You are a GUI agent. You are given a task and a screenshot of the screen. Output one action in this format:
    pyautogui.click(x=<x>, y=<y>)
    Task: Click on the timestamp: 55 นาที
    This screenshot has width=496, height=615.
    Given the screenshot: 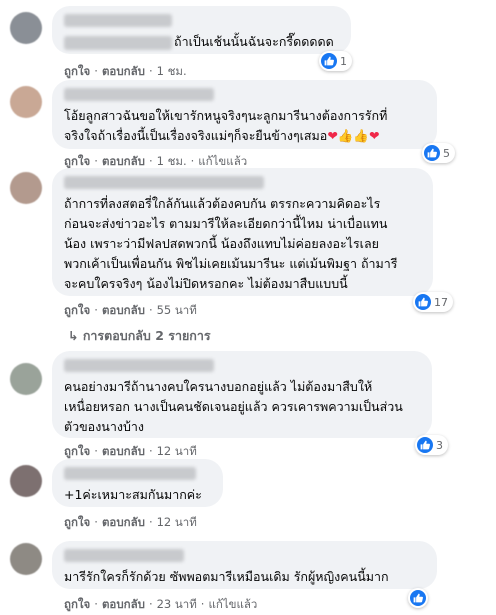 What is the action you would take?
    pyautogui.click(x=177, y=310)
    